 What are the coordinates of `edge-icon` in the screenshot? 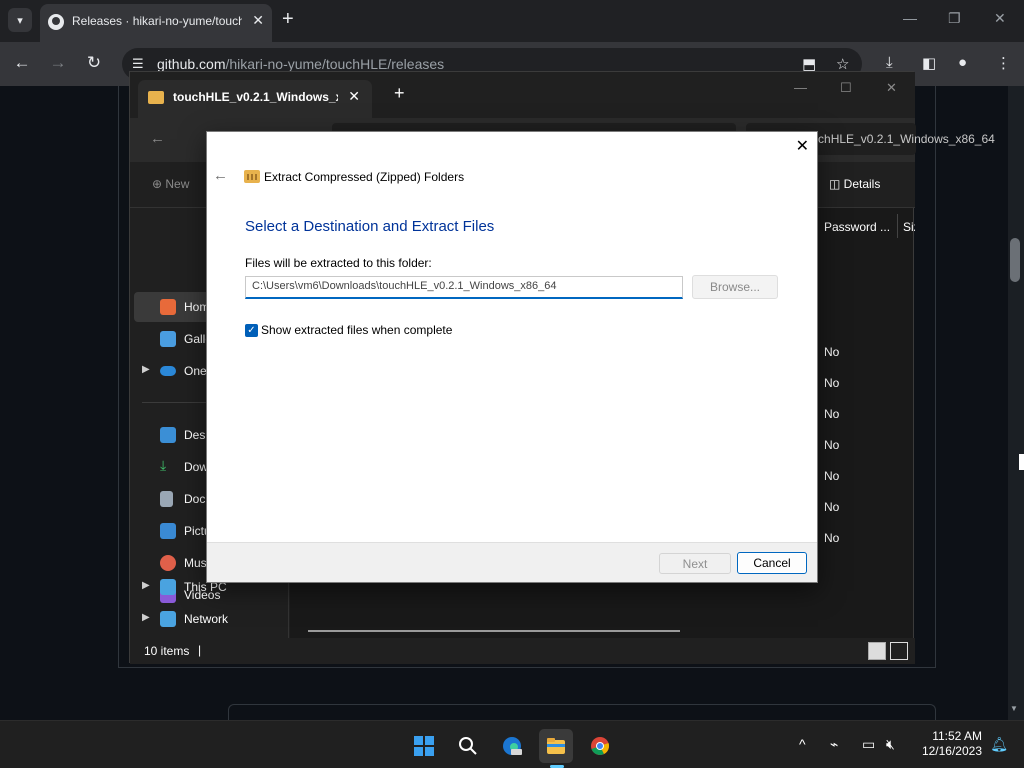 It's located at (512, 746).